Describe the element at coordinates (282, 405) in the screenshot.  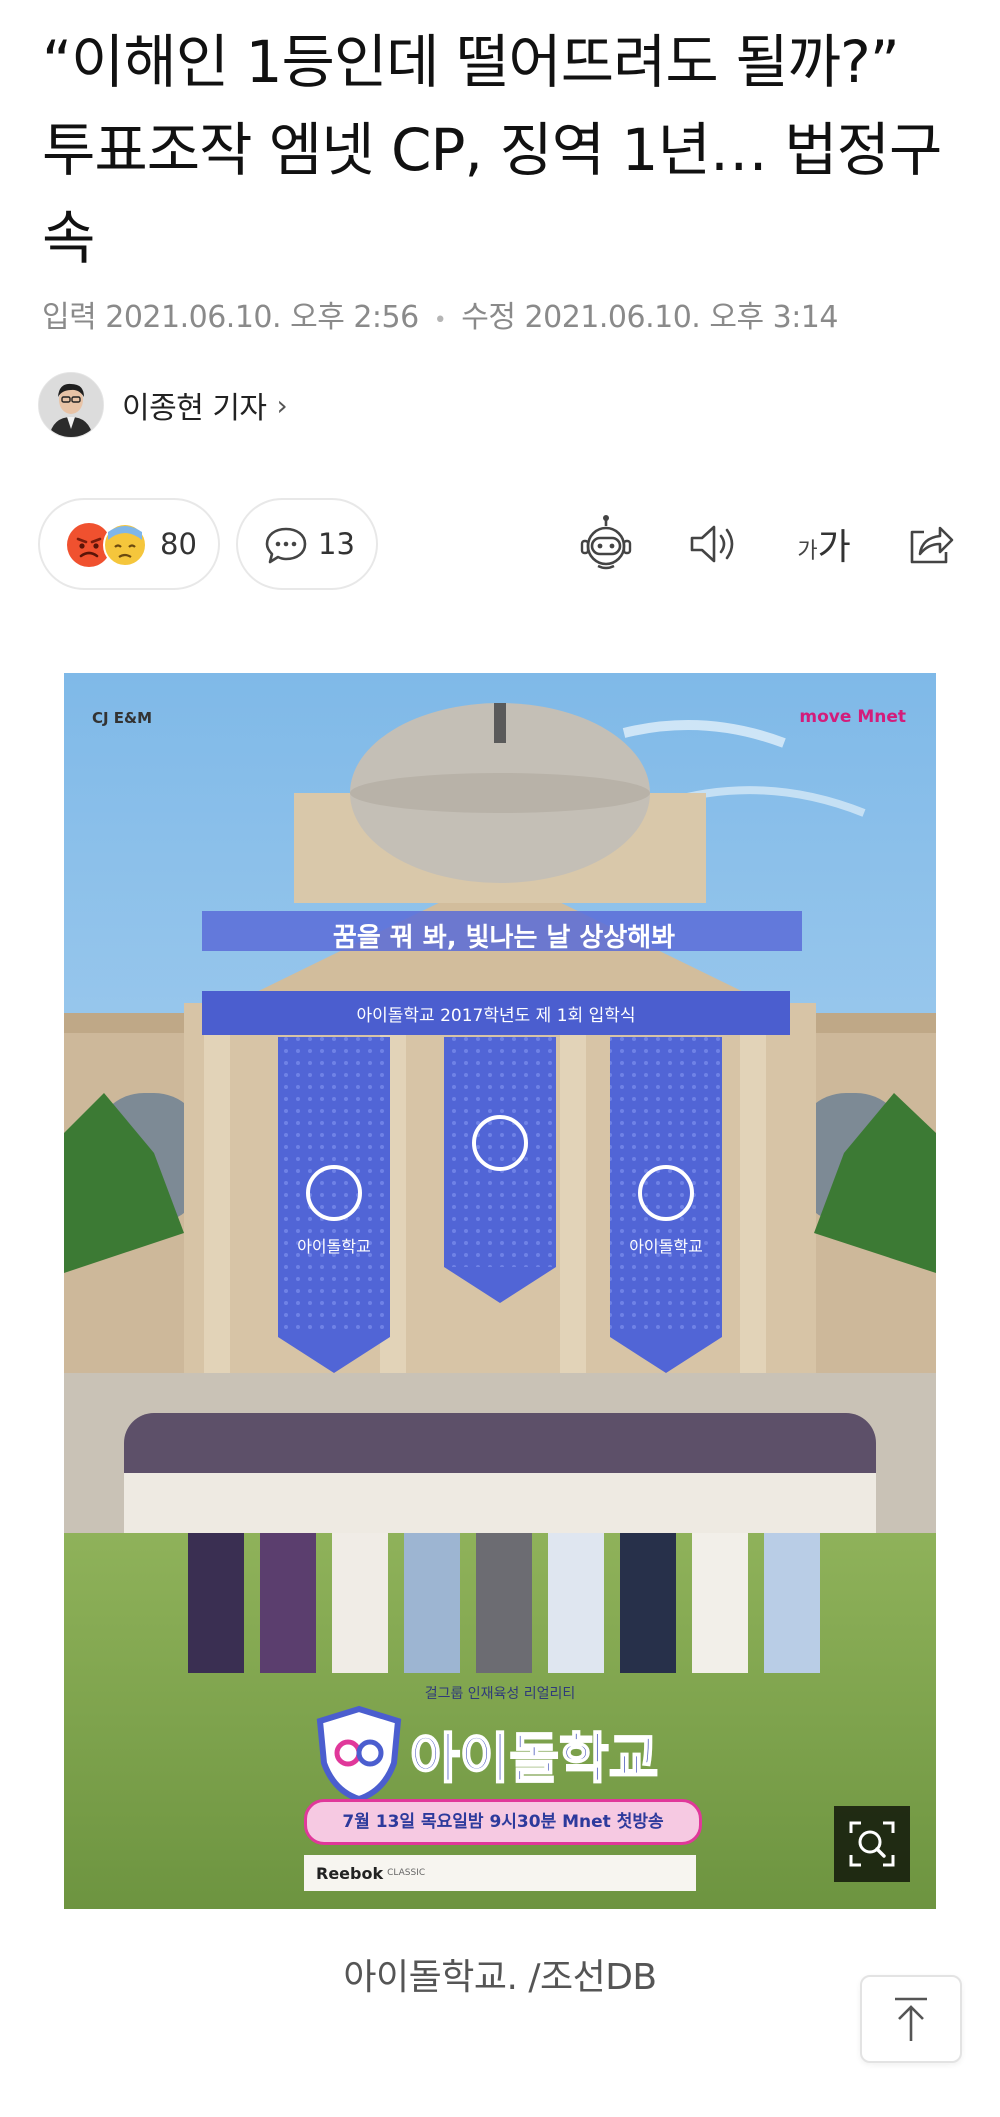
I see `chevron-right-icon: ›` at that location.